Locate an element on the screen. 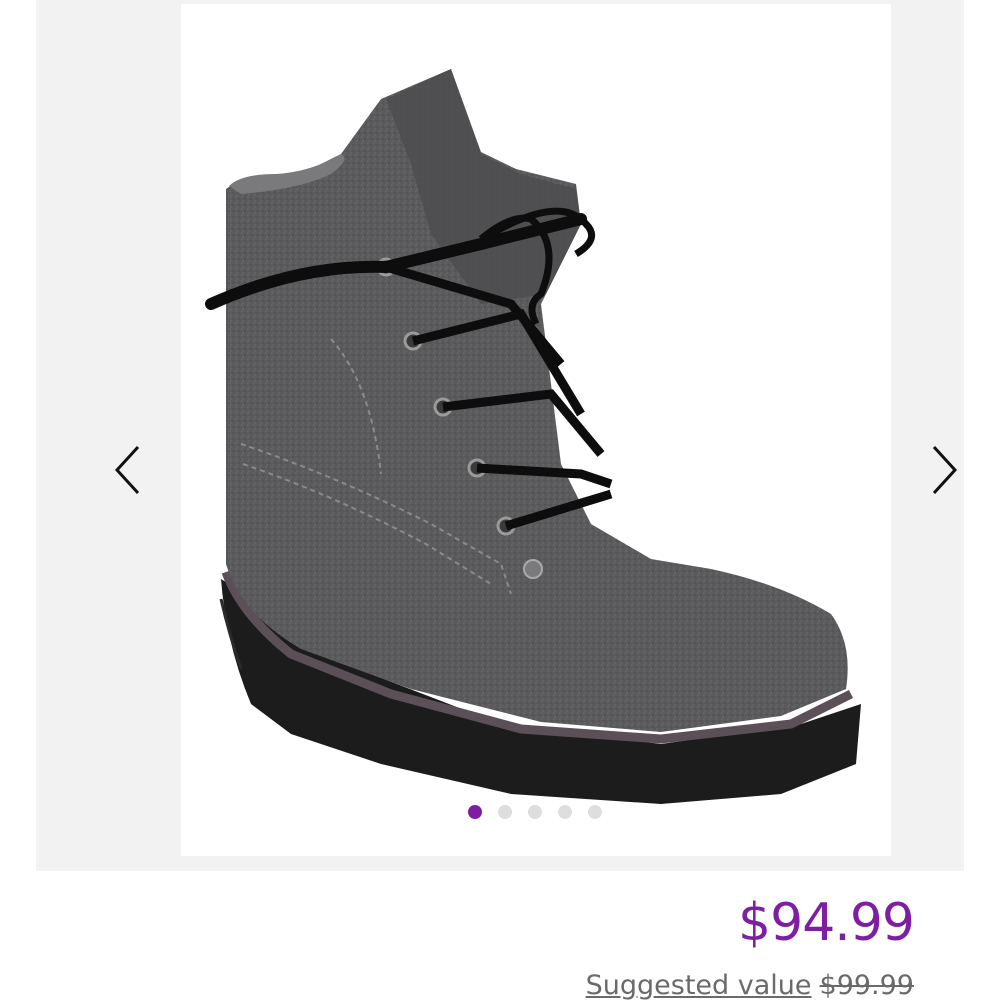 The image size is (997, 1004). previous-image-button is located at coordinates (128, 470).